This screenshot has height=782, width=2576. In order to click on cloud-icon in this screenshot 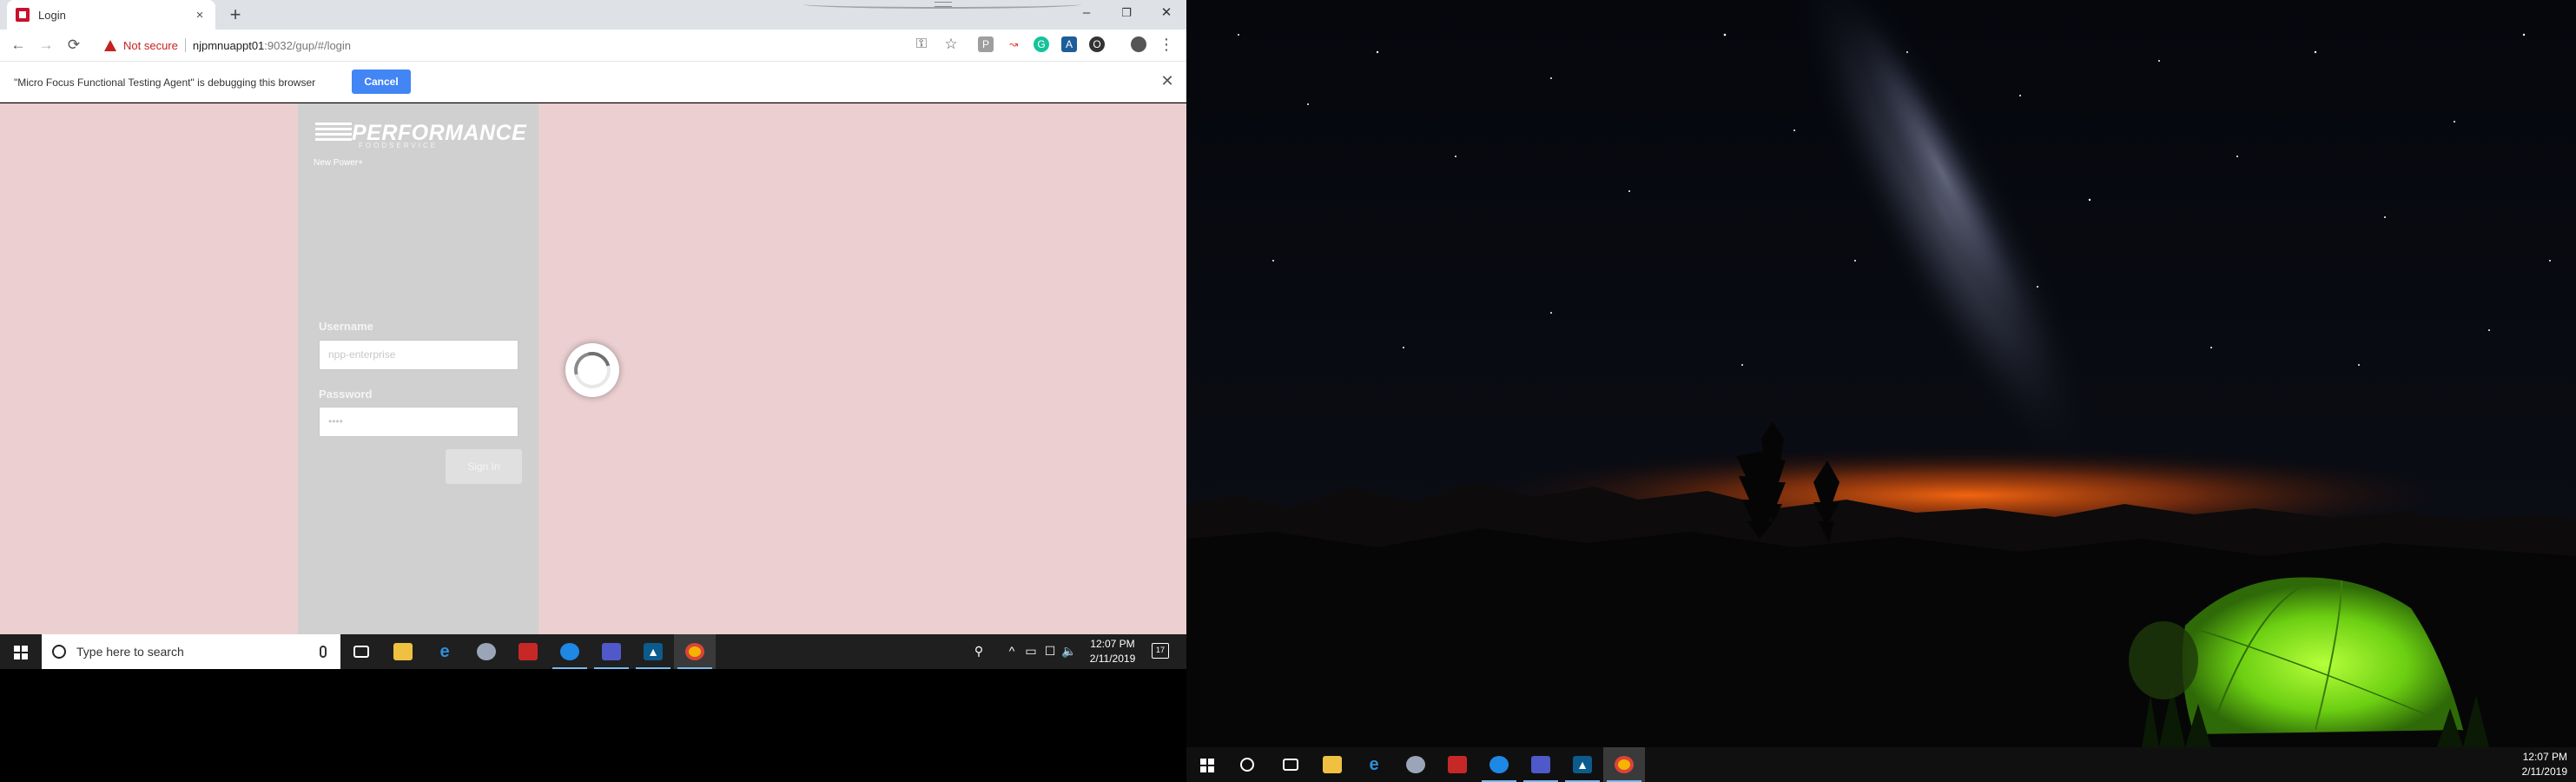, I will do `click(487, 652)`.